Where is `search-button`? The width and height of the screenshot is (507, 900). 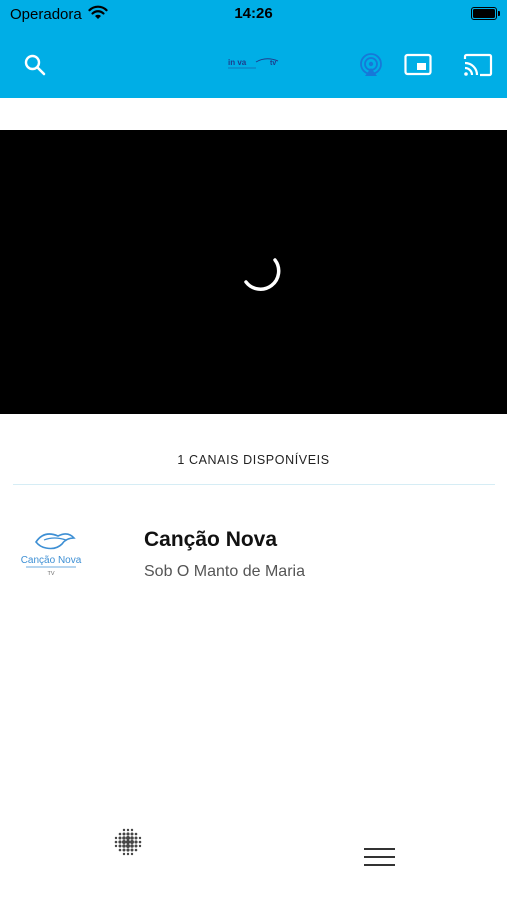 search-button is located at coordinates (35, 65).